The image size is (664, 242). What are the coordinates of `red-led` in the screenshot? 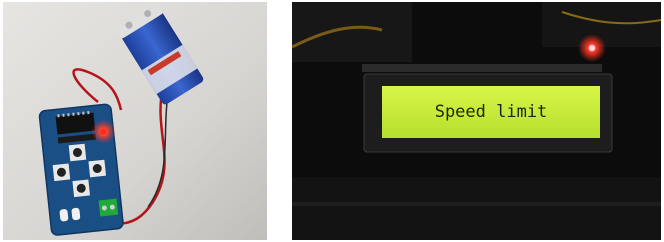 It's located at (592, 48).